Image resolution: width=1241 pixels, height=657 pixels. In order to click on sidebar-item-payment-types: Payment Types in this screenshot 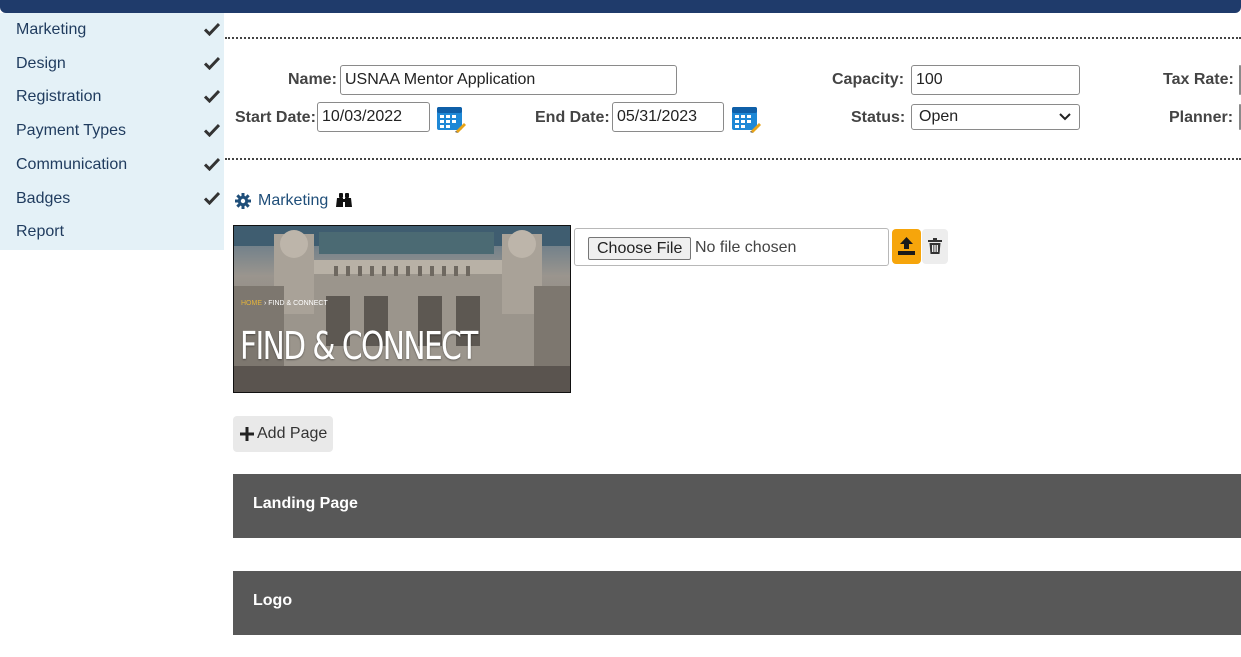, I will do `click(112, 130)`.